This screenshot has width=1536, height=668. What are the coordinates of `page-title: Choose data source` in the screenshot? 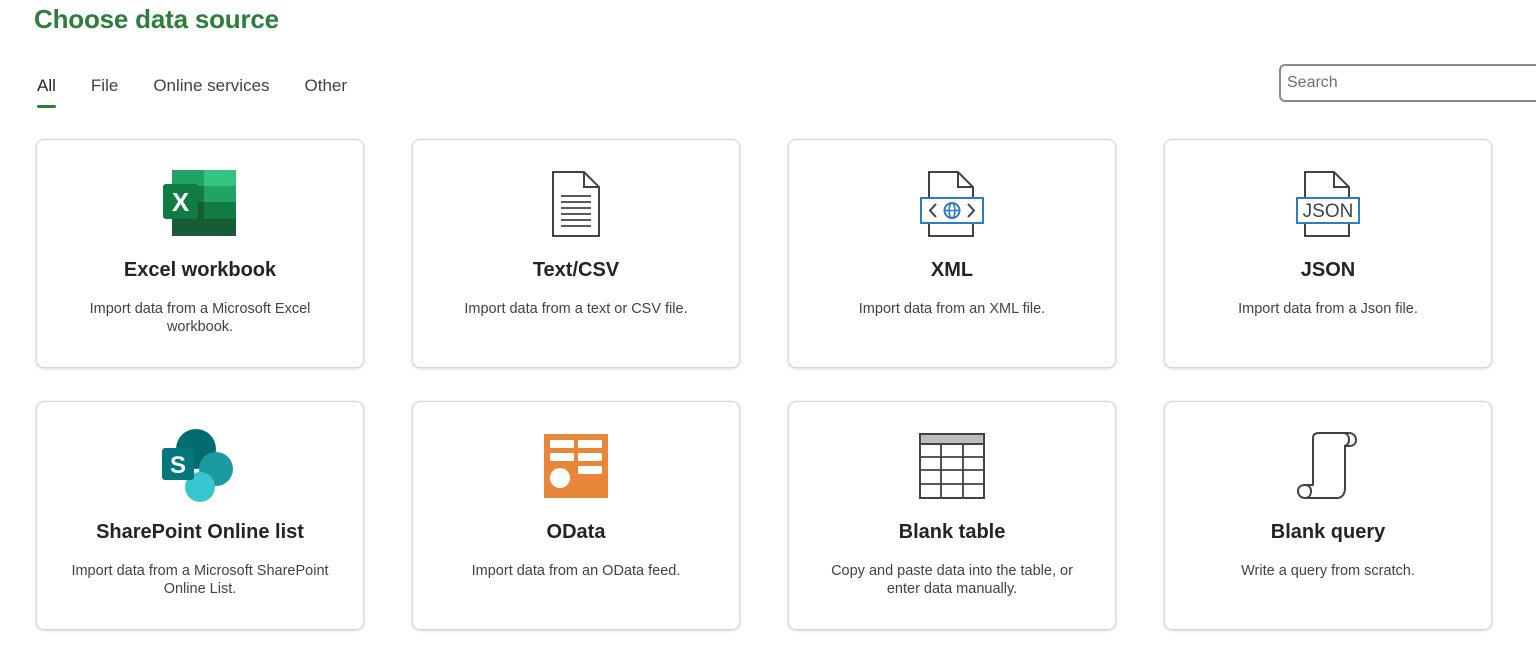 It's located at (156, 19).